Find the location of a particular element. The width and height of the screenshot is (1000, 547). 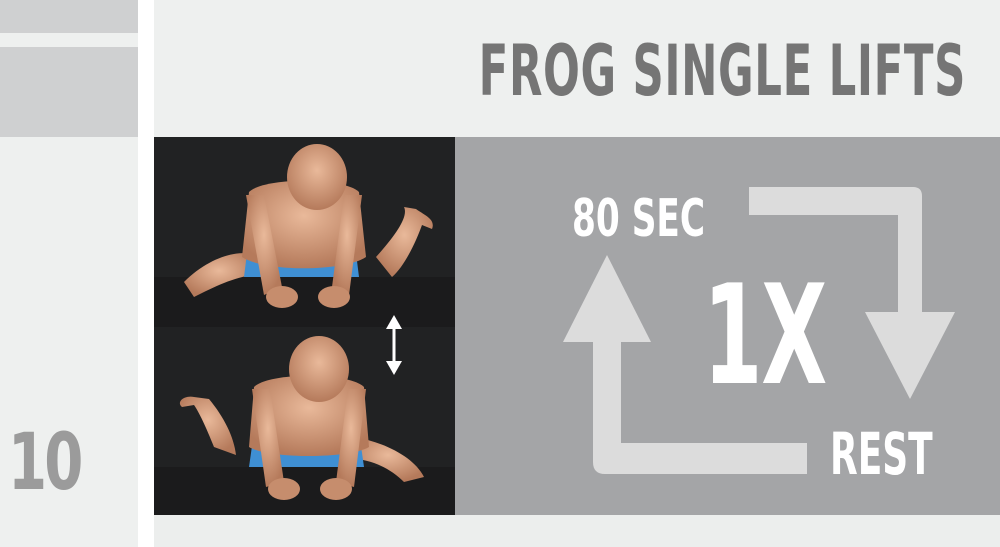

duration-label: 80 SEC is located at coordinates (639, 219).